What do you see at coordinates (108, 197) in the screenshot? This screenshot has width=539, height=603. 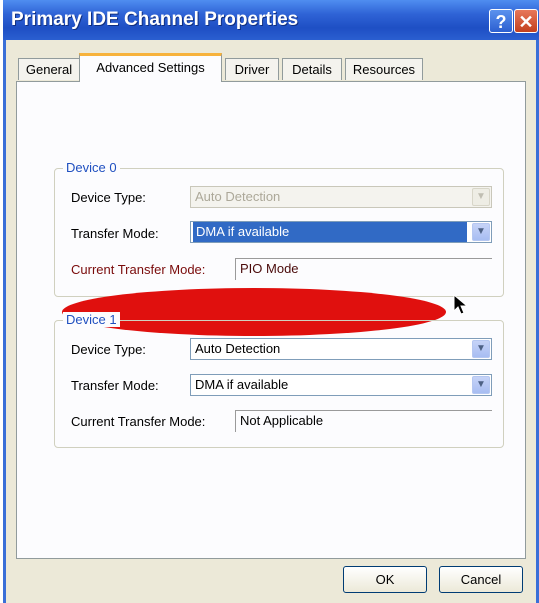 I see `device-0-type-label: Device Type:` at bounding box center [108, 197].